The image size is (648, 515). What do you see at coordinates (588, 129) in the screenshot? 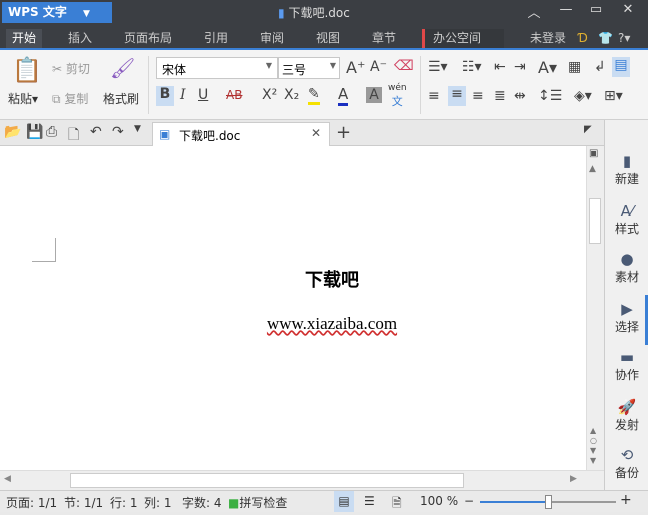
I see `tab-list-icon: ◤` at bounding box center [588, 129].